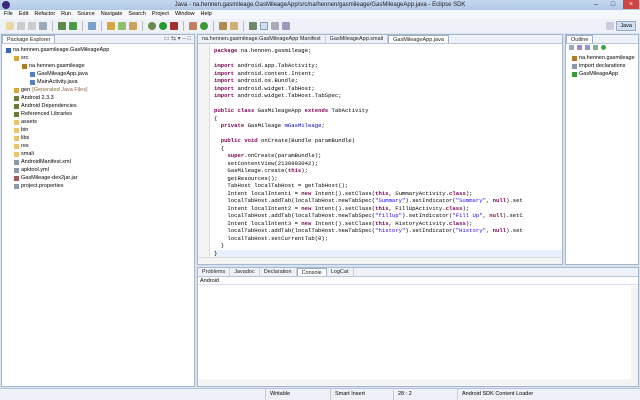  Describe the element at coordinates (100, 122) in the screenshot. I see `tree-item: assets` at that location.